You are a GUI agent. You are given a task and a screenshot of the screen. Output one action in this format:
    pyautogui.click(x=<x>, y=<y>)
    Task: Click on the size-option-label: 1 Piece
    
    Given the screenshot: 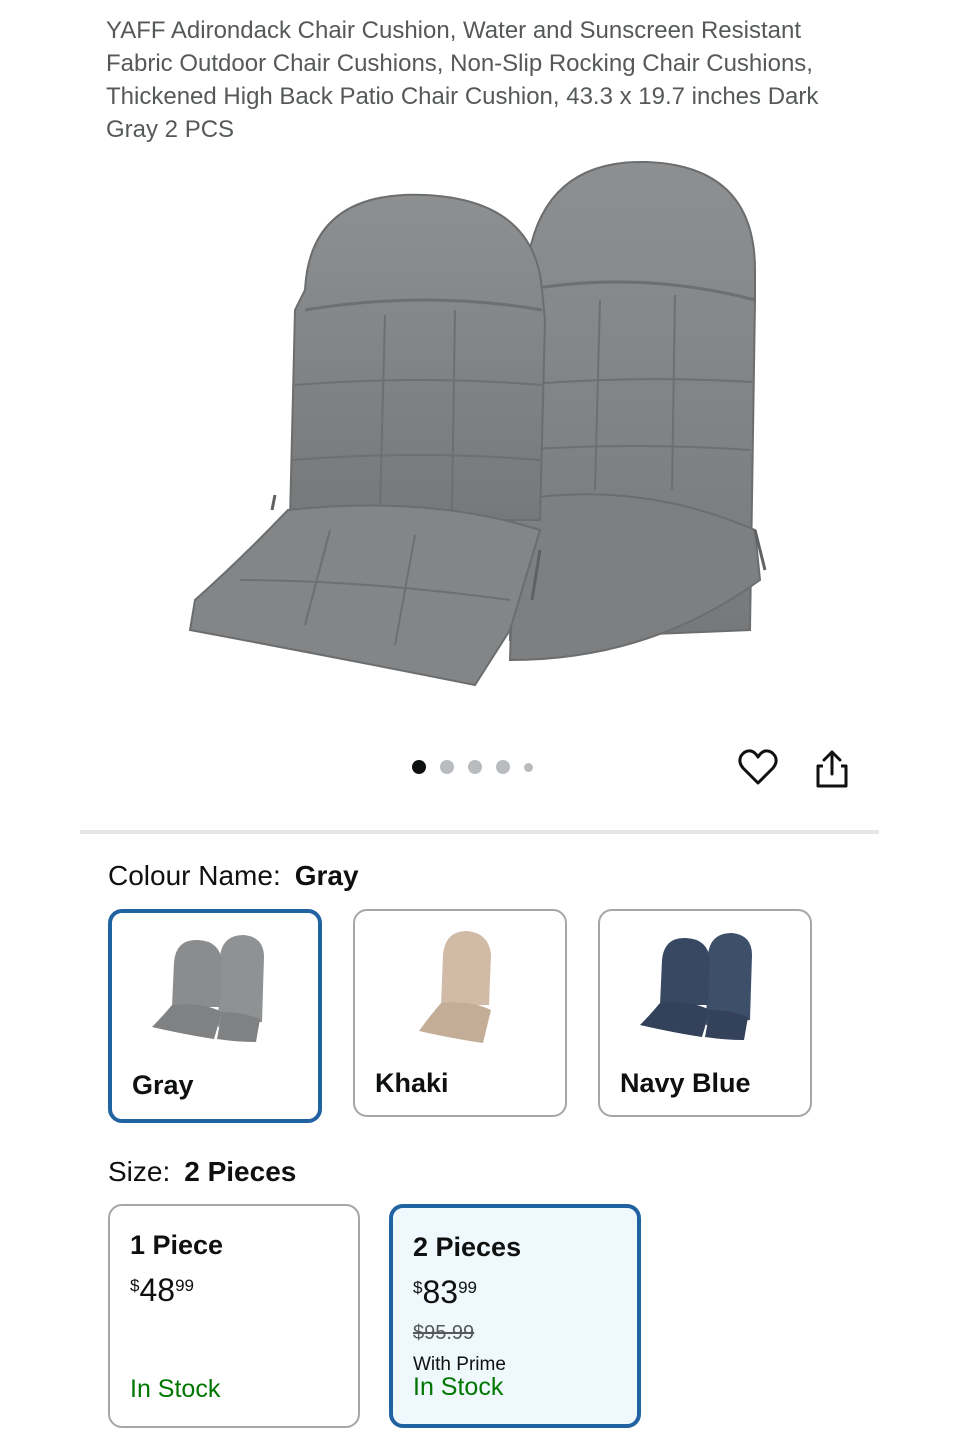 What is the action you would take?
    pyautogui.click(x=177, y=1245)
    